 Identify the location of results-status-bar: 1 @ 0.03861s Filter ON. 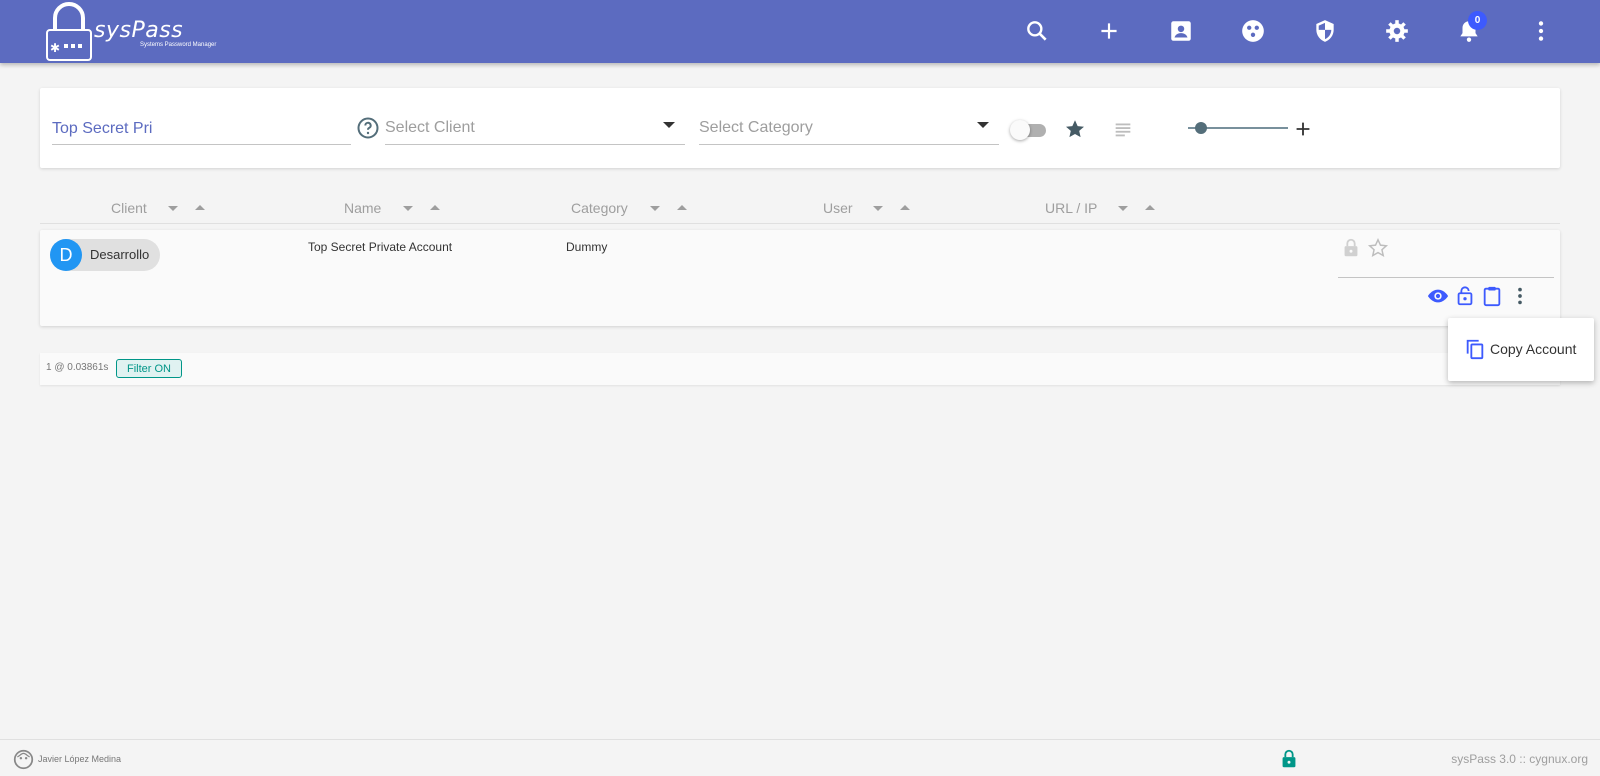
(800, 369).